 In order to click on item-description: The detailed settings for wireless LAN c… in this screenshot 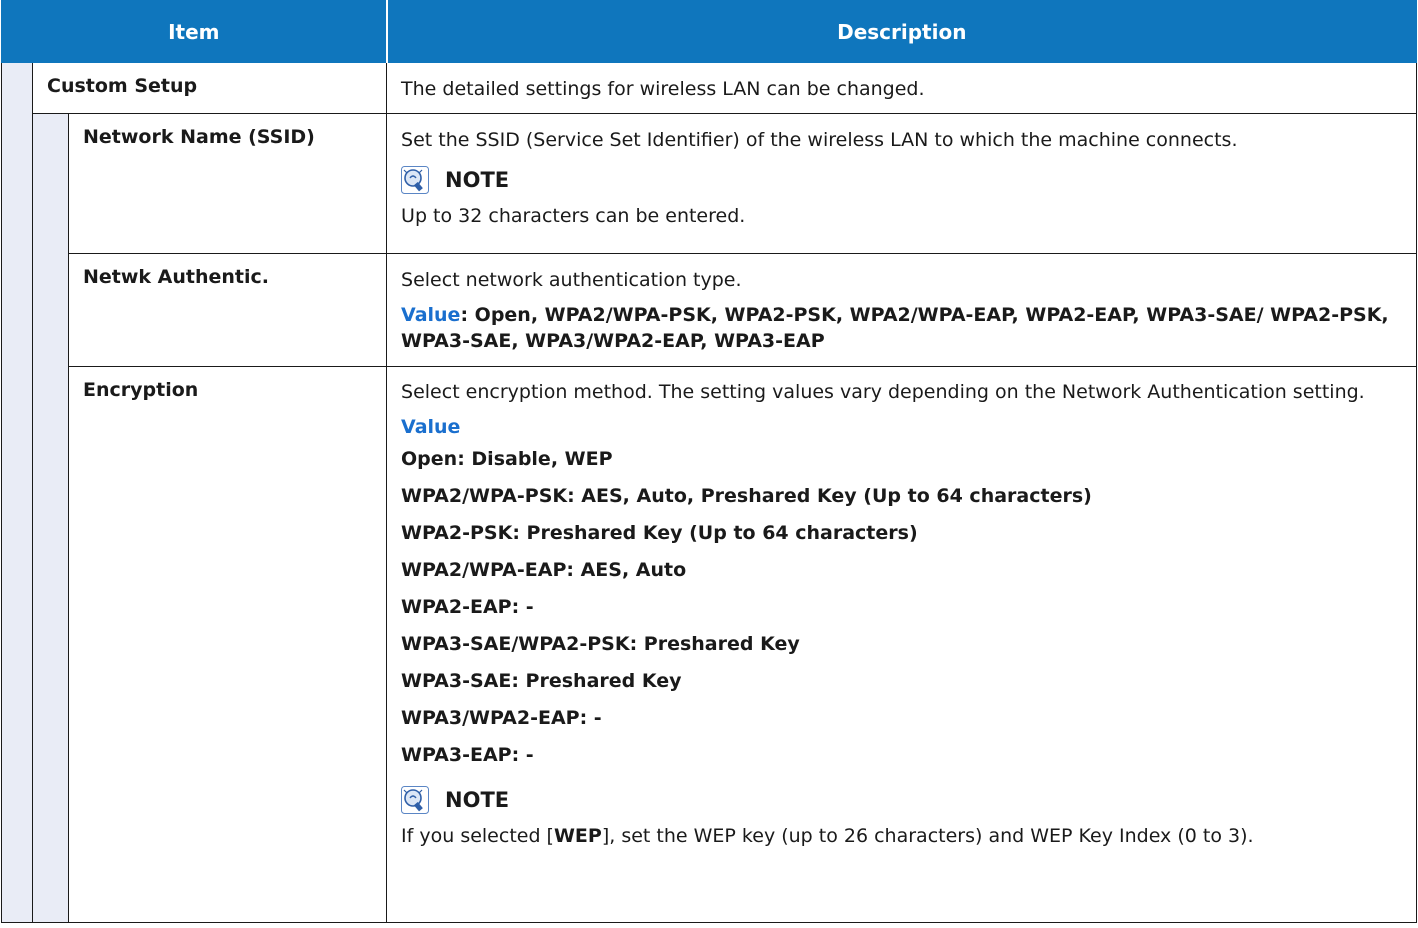, I will do `click(902, 88)`.